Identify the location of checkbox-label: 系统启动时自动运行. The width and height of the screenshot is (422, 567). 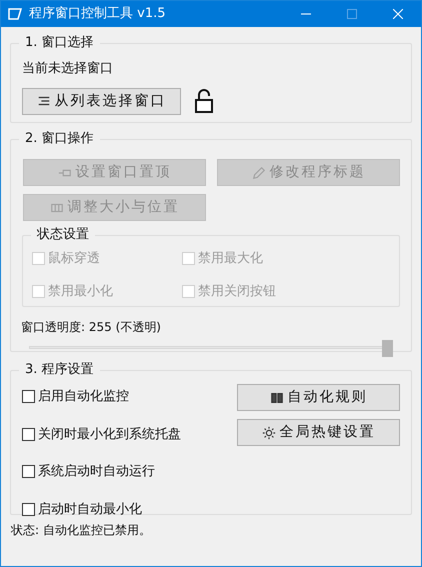
(96, 472).